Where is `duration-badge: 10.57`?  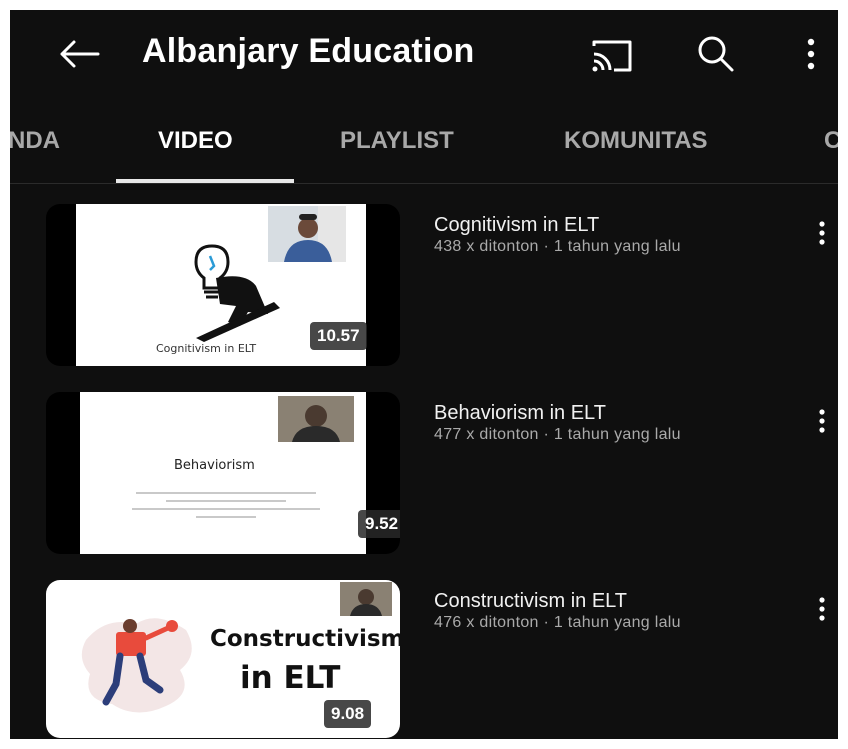 duration-badge: 10.57 is located at coordinates (338, 336).